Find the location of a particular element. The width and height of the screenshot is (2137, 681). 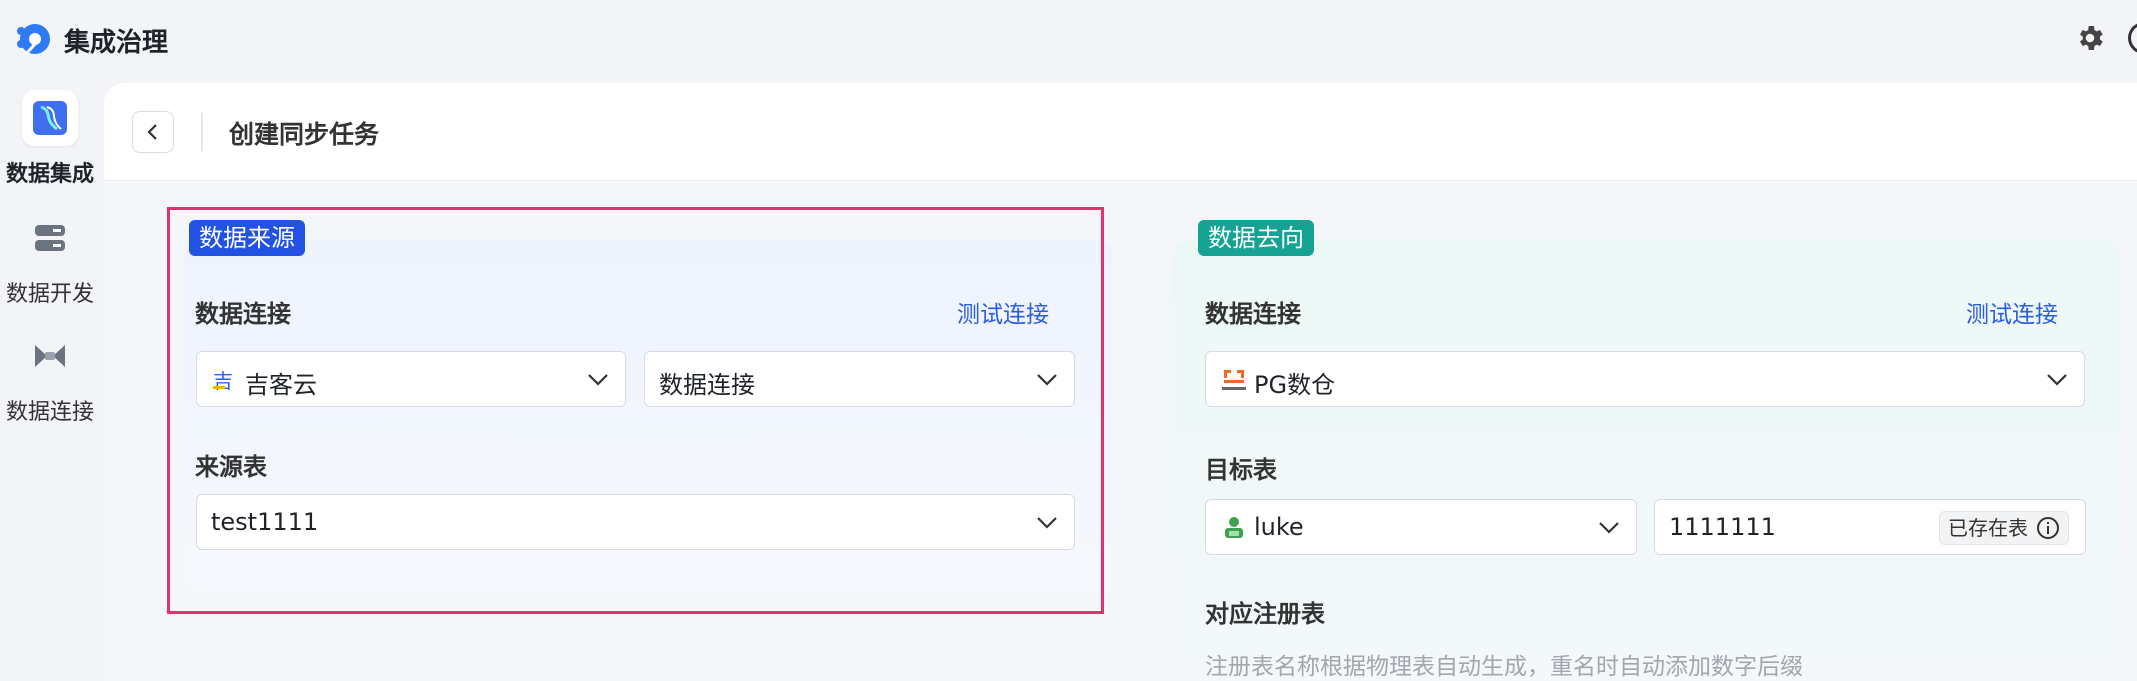

input-value: 1111111 is located at coordinates (1722, 527).